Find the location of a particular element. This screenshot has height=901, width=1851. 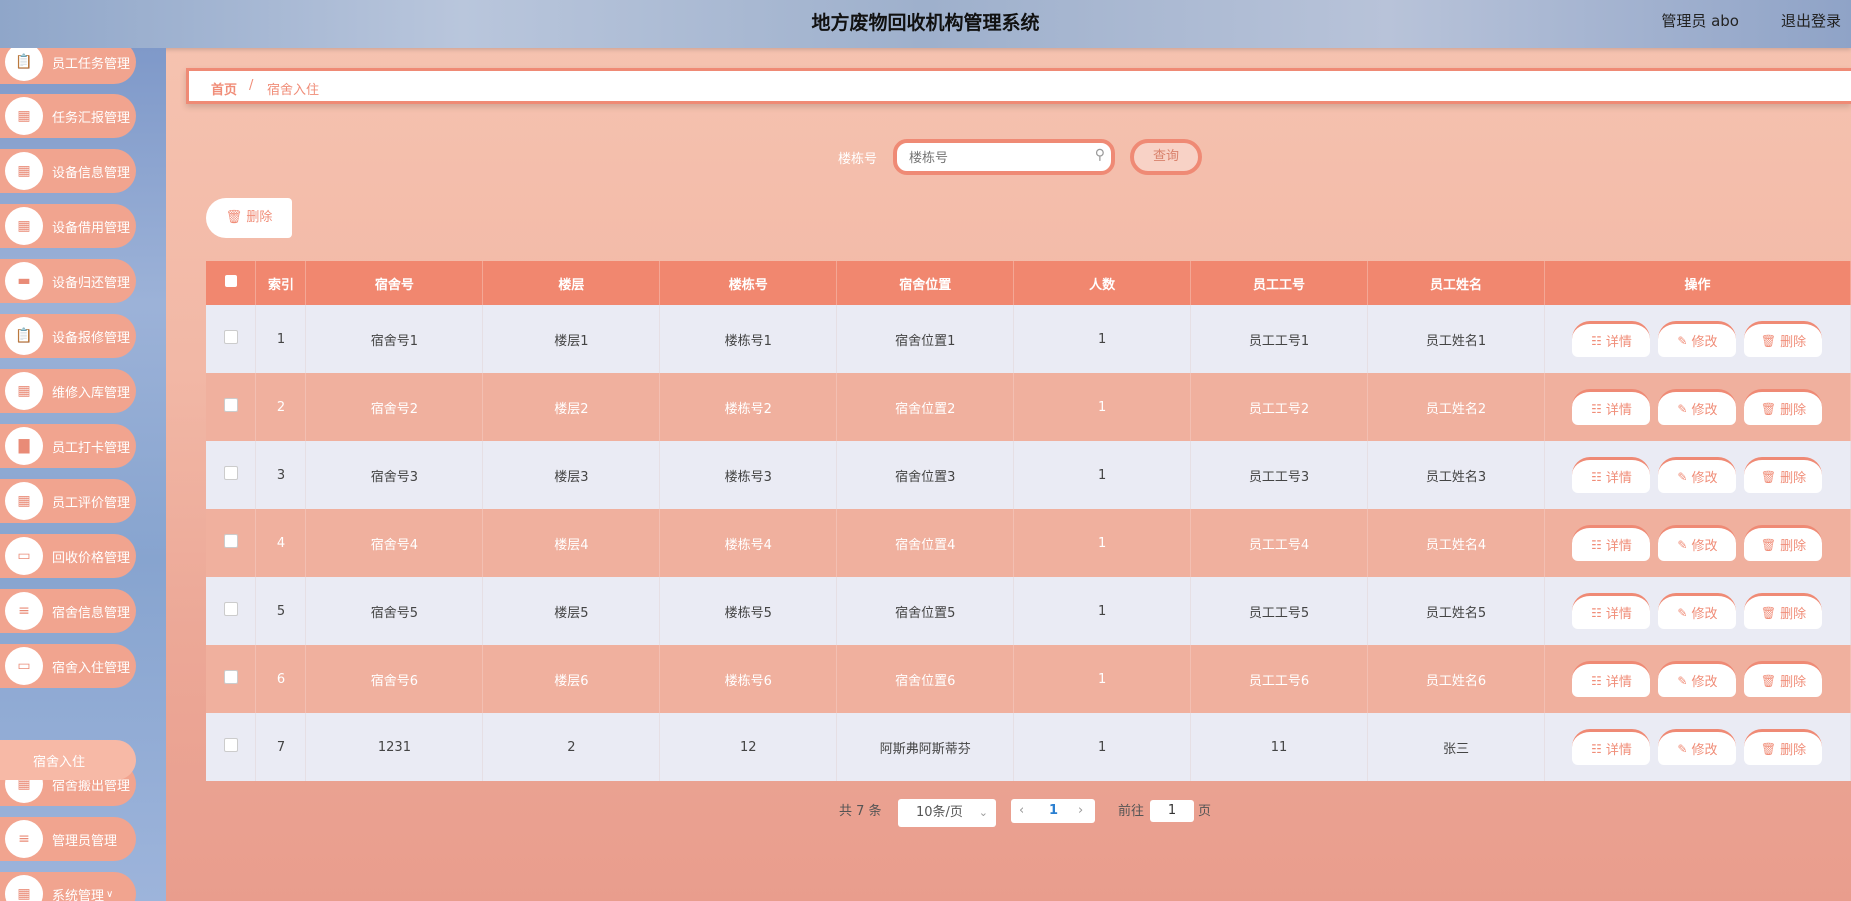

page-size-select: 10条/页 ⌄ is located at coordinates (947, 813).